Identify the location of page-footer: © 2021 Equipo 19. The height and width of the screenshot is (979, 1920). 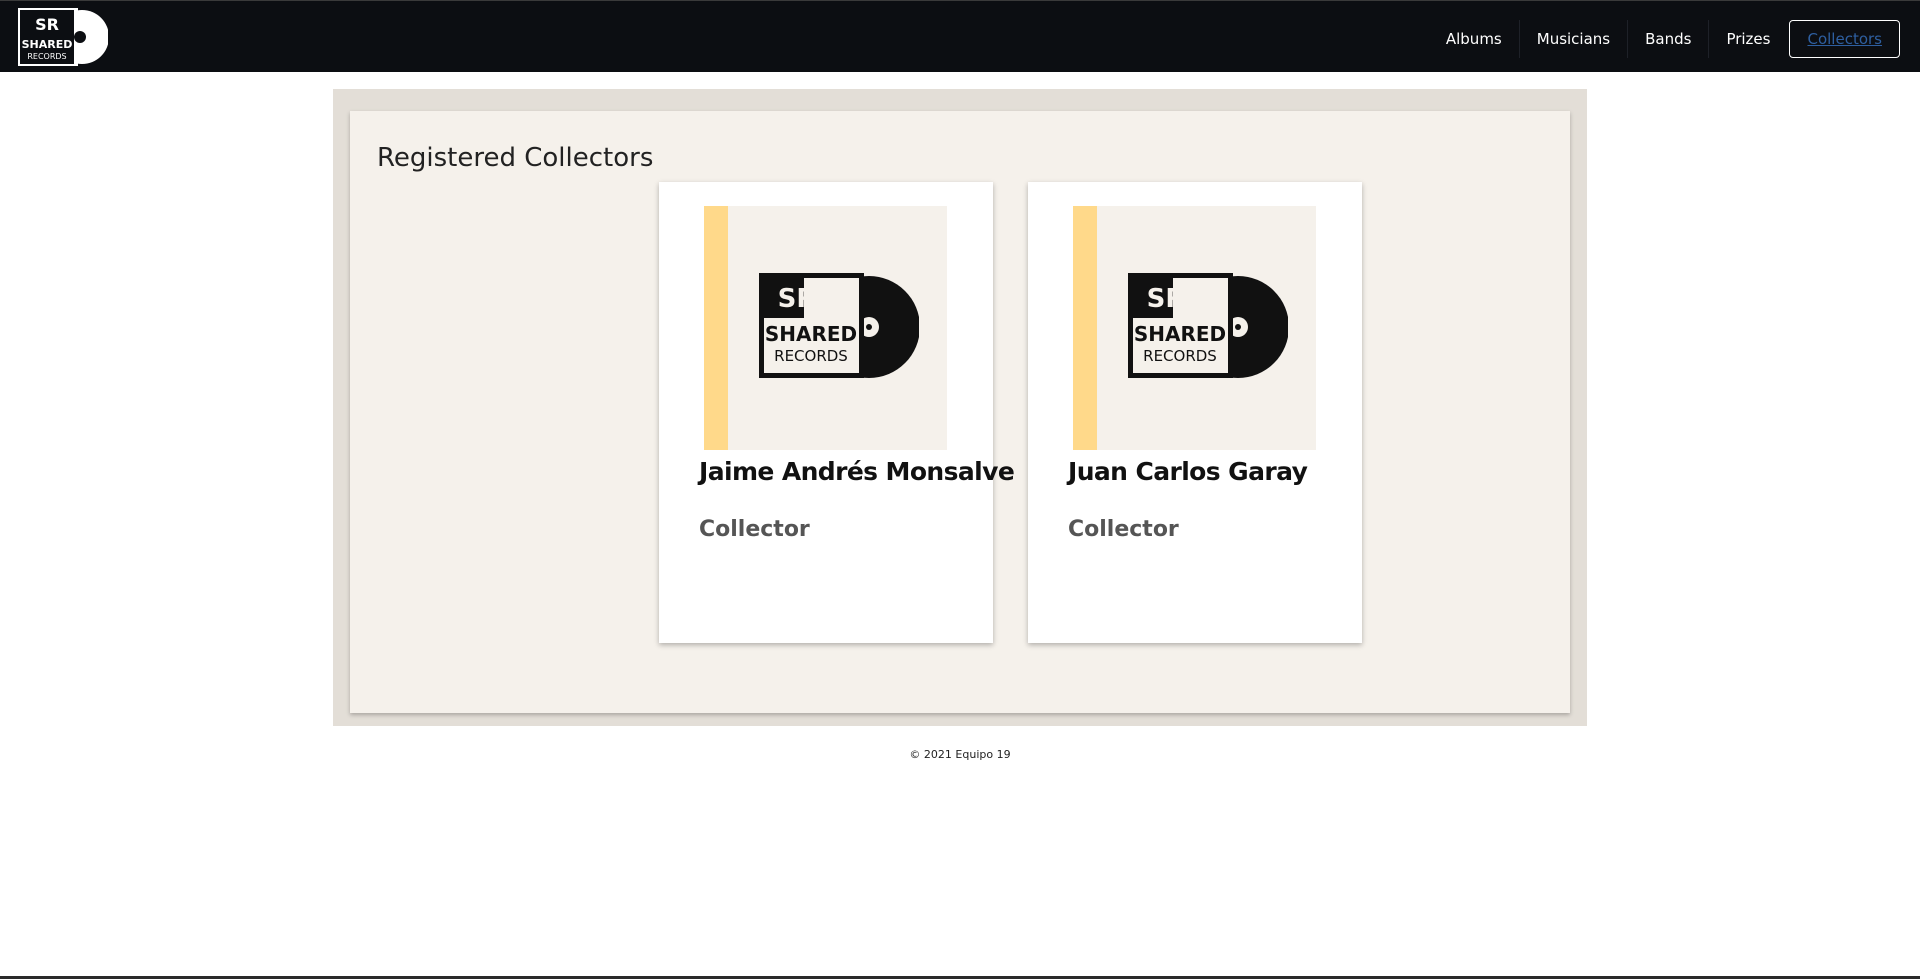
(960, 754).